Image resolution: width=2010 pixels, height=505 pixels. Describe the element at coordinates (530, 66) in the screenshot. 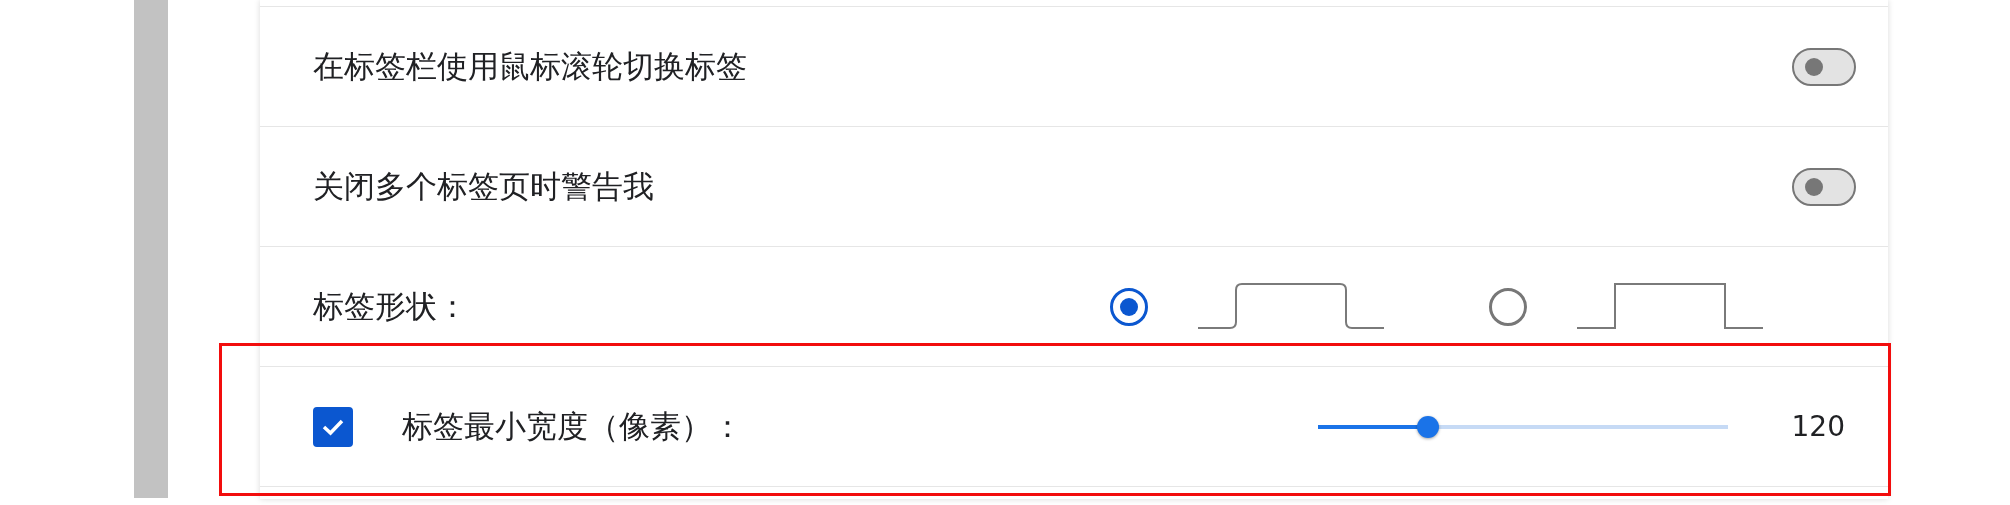

I see `setting-label: 在标签栏使用鼠标滚轮切换标签` at that location.